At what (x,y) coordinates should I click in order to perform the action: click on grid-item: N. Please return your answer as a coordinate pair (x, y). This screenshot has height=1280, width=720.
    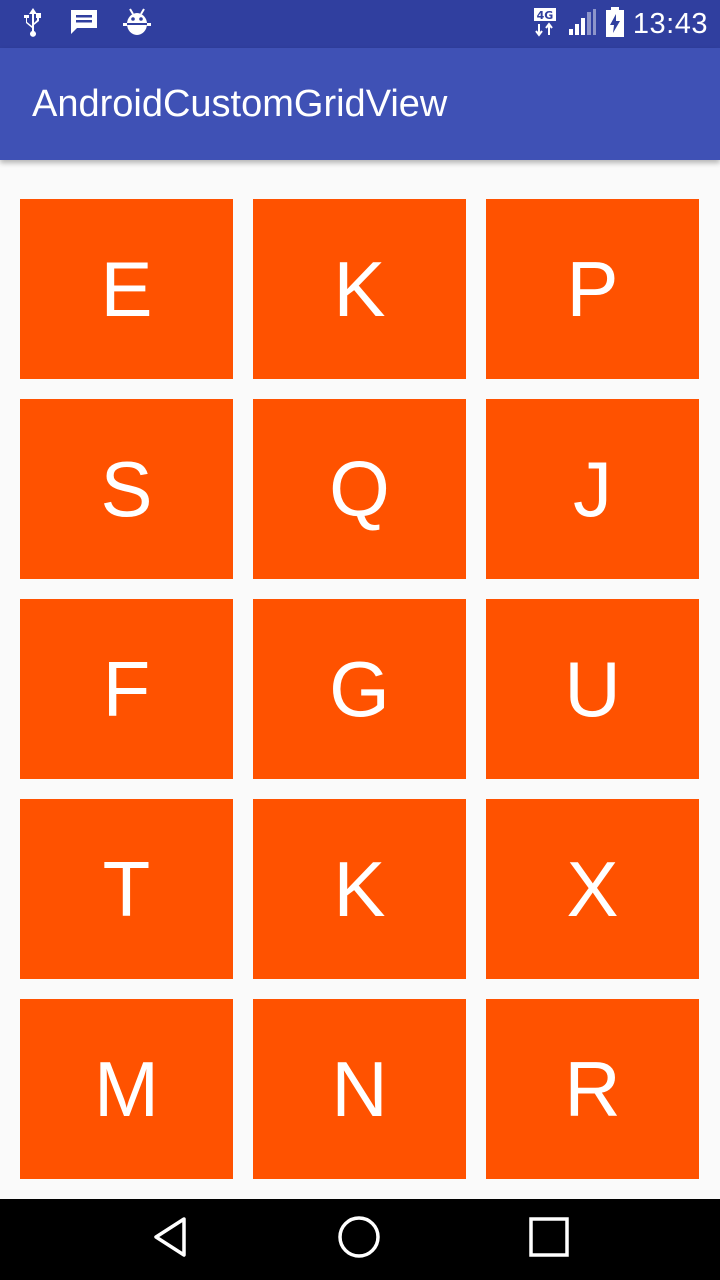
    Looking at the image, I should click on (359, 1089).